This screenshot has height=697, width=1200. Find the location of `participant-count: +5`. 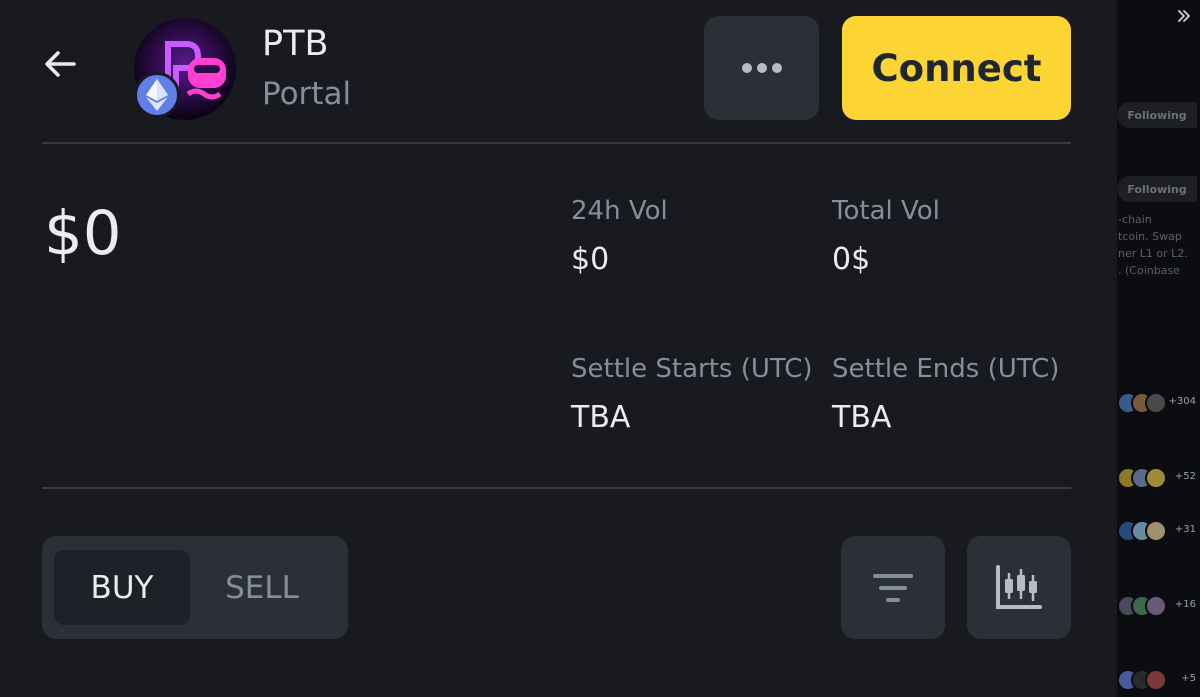

participant-count: +5 is located at coordinates (1188, 678).